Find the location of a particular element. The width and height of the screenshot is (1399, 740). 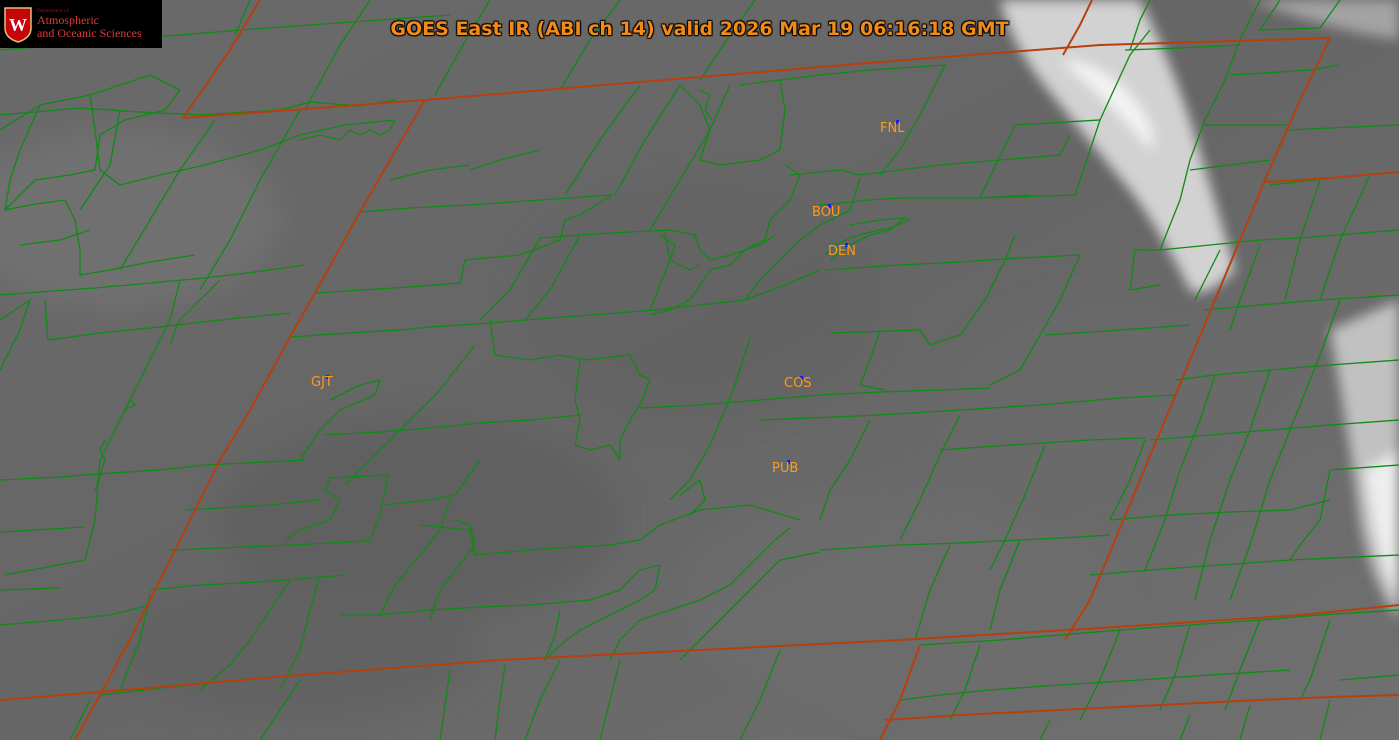

uw-crest-icon: W is located at coordinates (18, 25).